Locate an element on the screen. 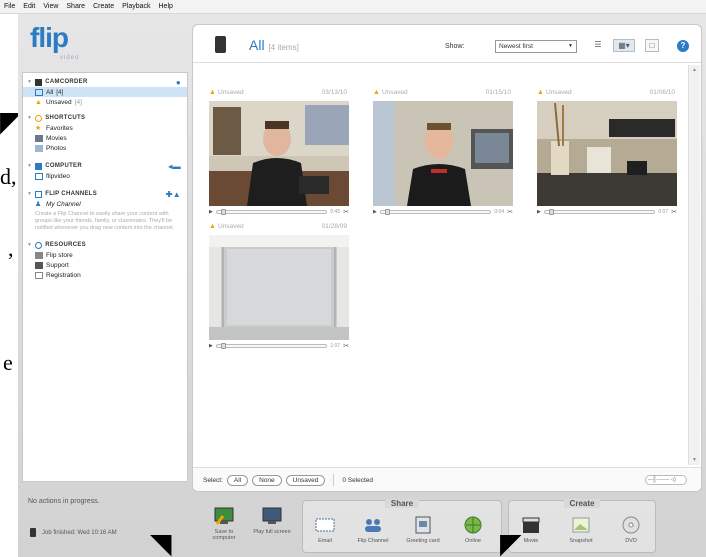 The height and width of the screenshot is (557, 706). clapboard-icon is located at coordinates (531, 525).